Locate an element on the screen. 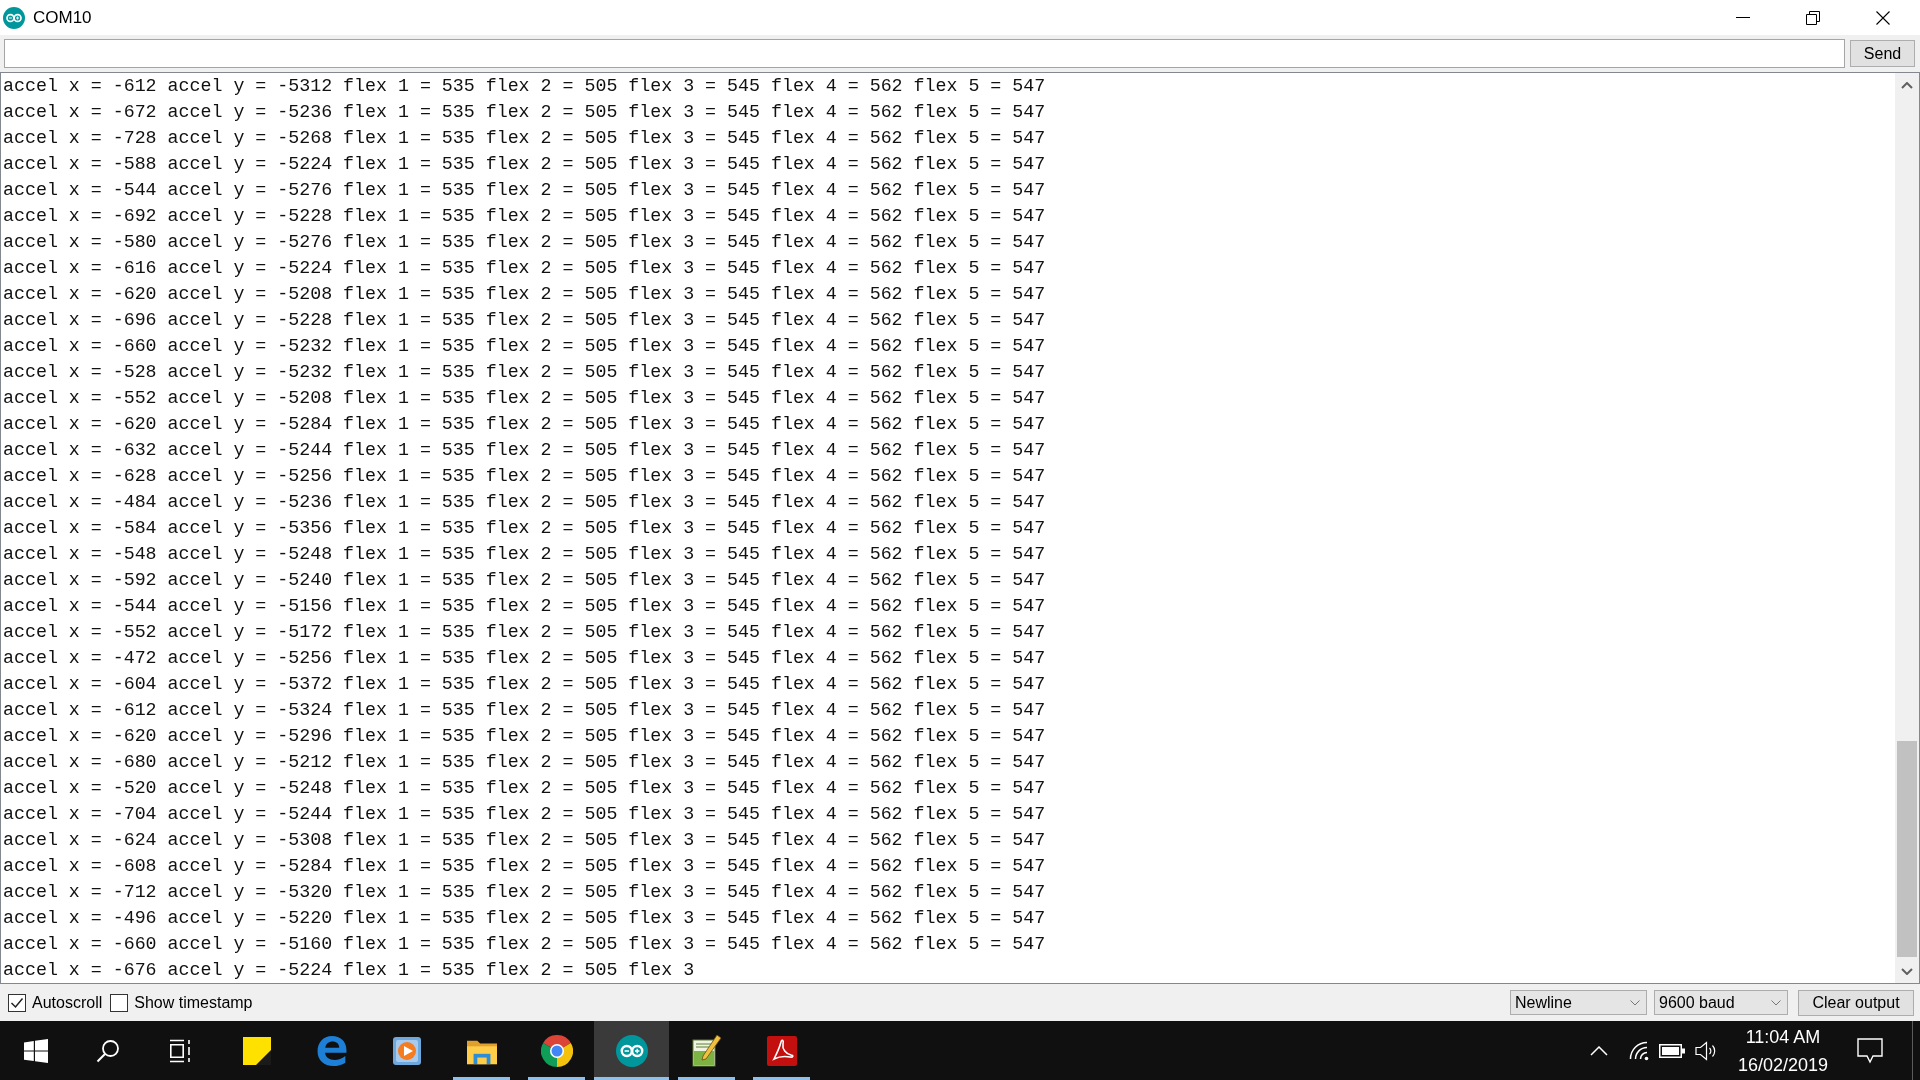 The height and width of the screenshot is (1080, 1920). serial-output-line: accel x = -552 accel y = -5172 flex 1 = 535 flex 2 = 505 flex 3 = 545 flex 4 = 562 flex 5 = 547 is located at coordinates (524, 632).